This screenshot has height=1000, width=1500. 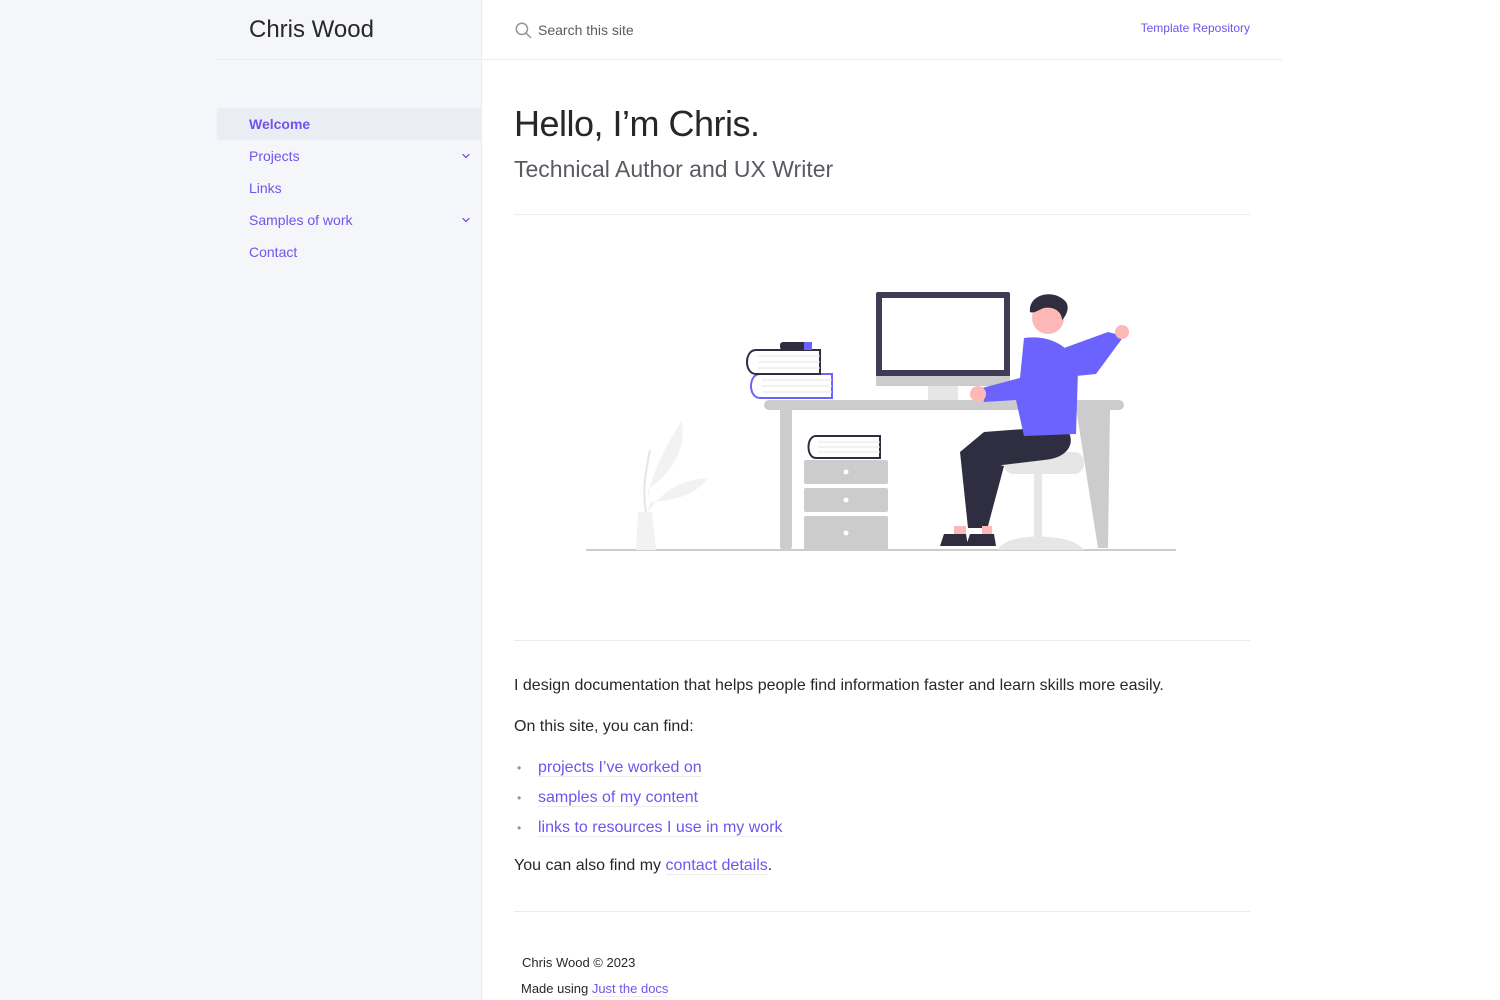 I want to click on copyright-text: Chris Wood © 2023, so click(x=579, y=962).